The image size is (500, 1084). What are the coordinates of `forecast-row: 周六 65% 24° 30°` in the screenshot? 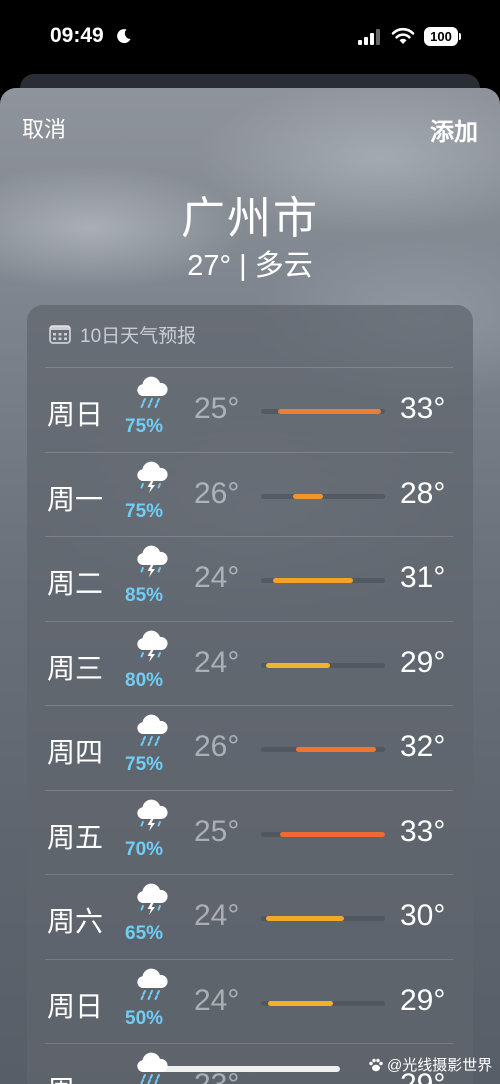 It's located at (249, 916).